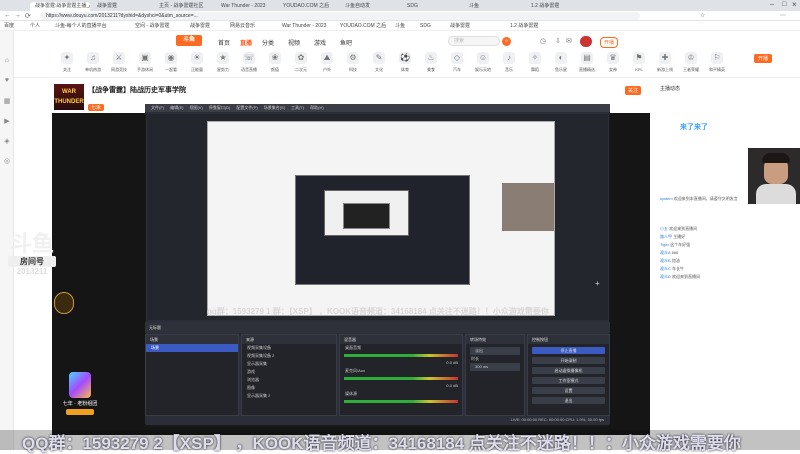 The width and height of the screenshot is (800, 454). Describe the element at coordinates (535, 64) in the screenshot. I see `category-item: ✧ 舞蹈` at that location.